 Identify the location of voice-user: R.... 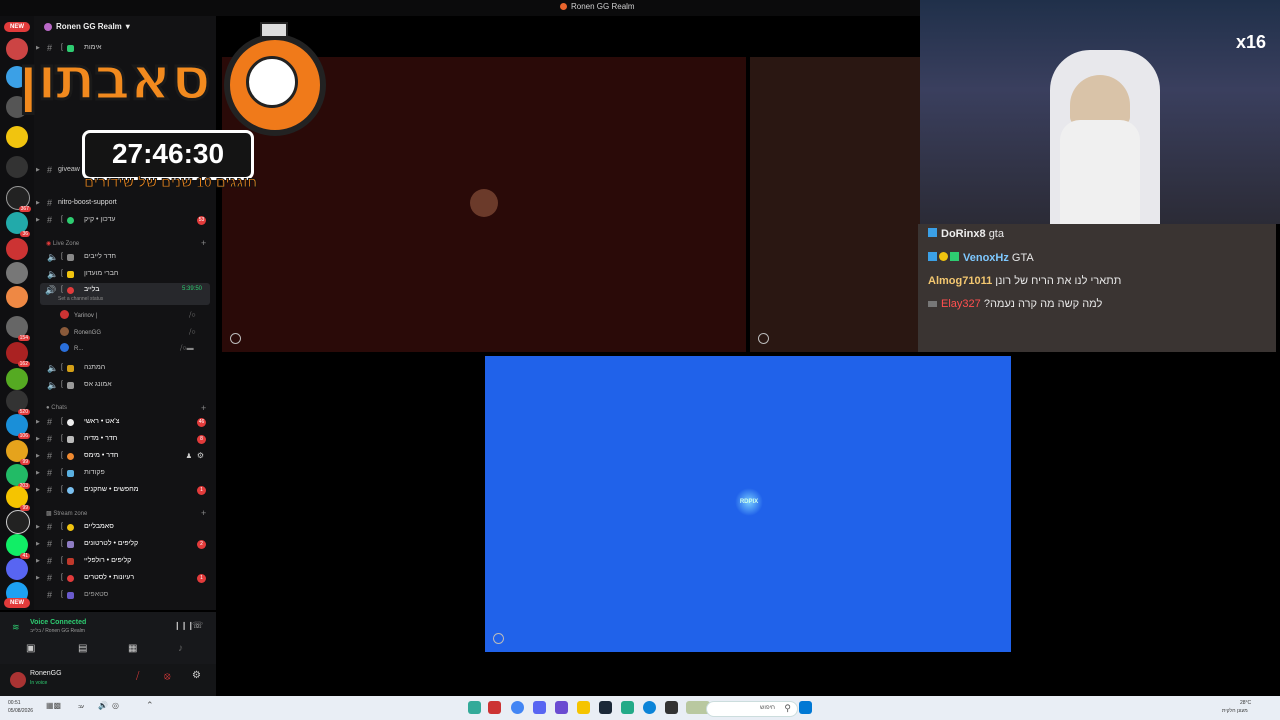
(78, 349).